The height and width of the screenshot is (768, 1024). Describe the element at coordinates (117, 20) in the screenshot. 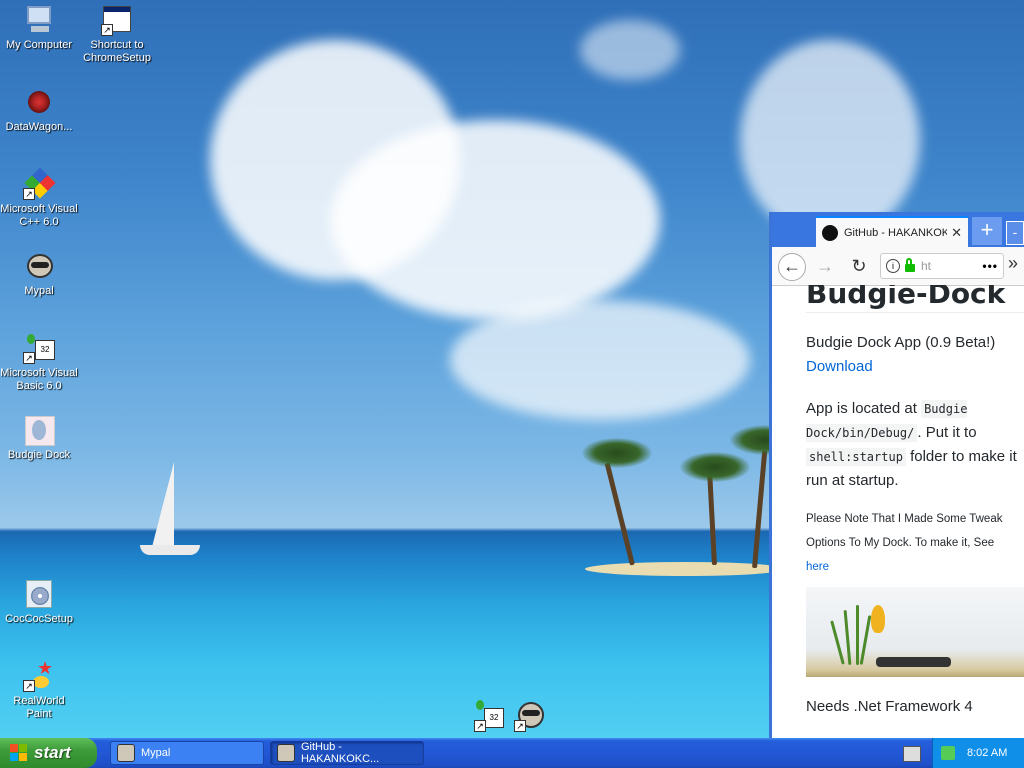

I see `window-shortcut-icon: ↗` at that location.